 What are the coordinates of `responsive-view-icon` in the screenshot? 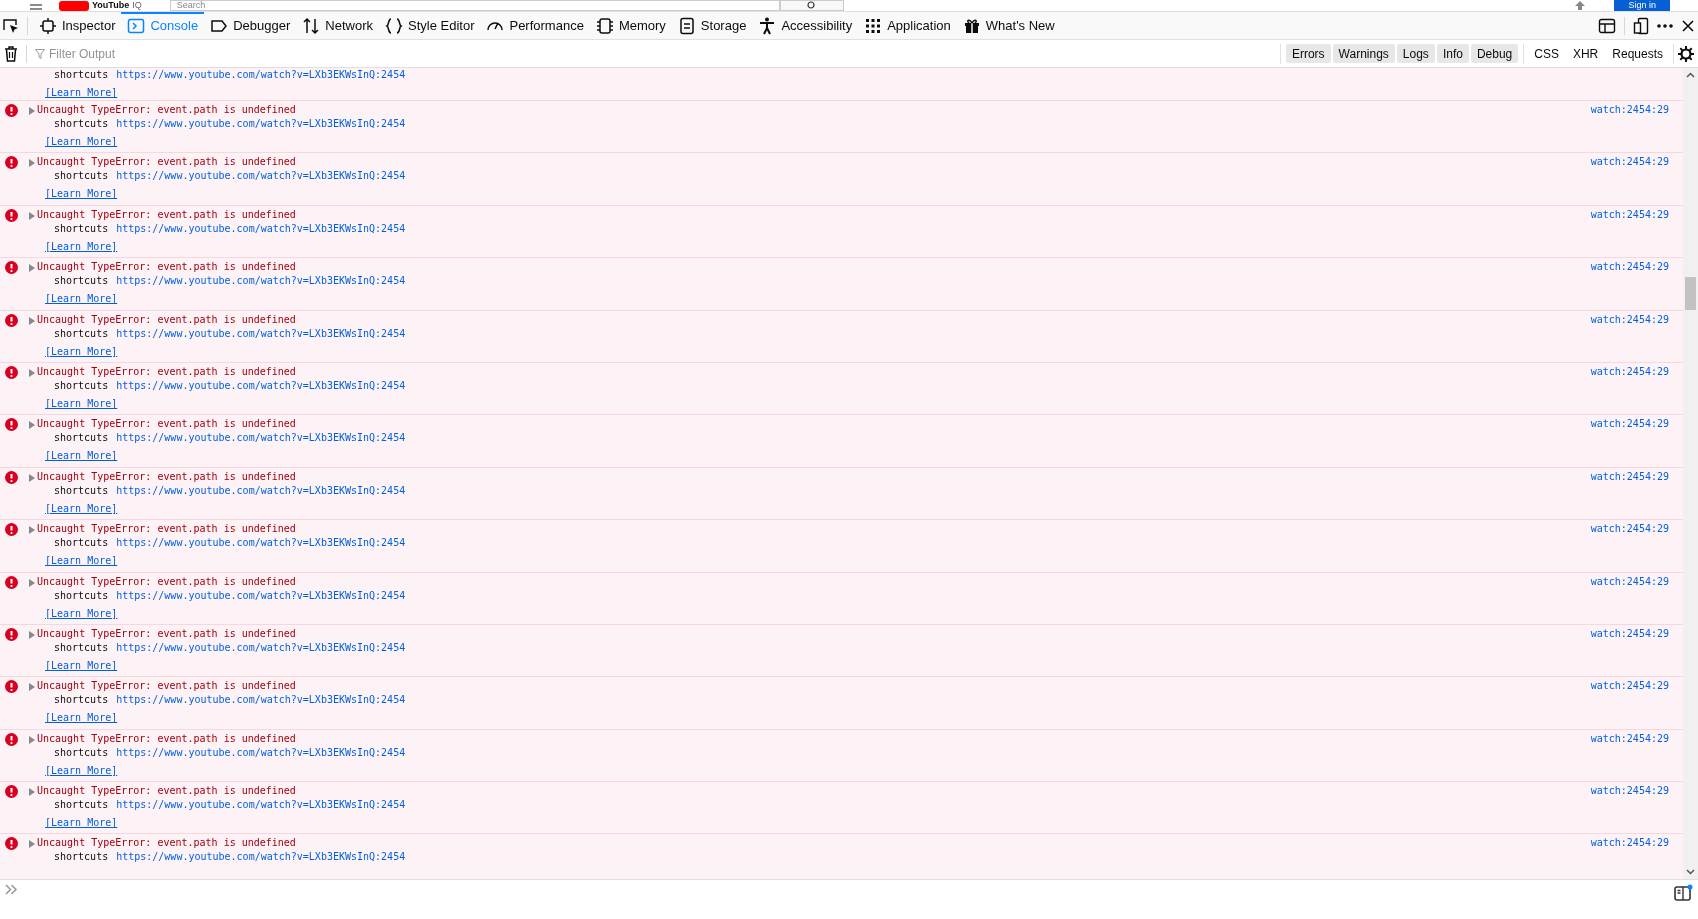 It's located at (1641, 25).